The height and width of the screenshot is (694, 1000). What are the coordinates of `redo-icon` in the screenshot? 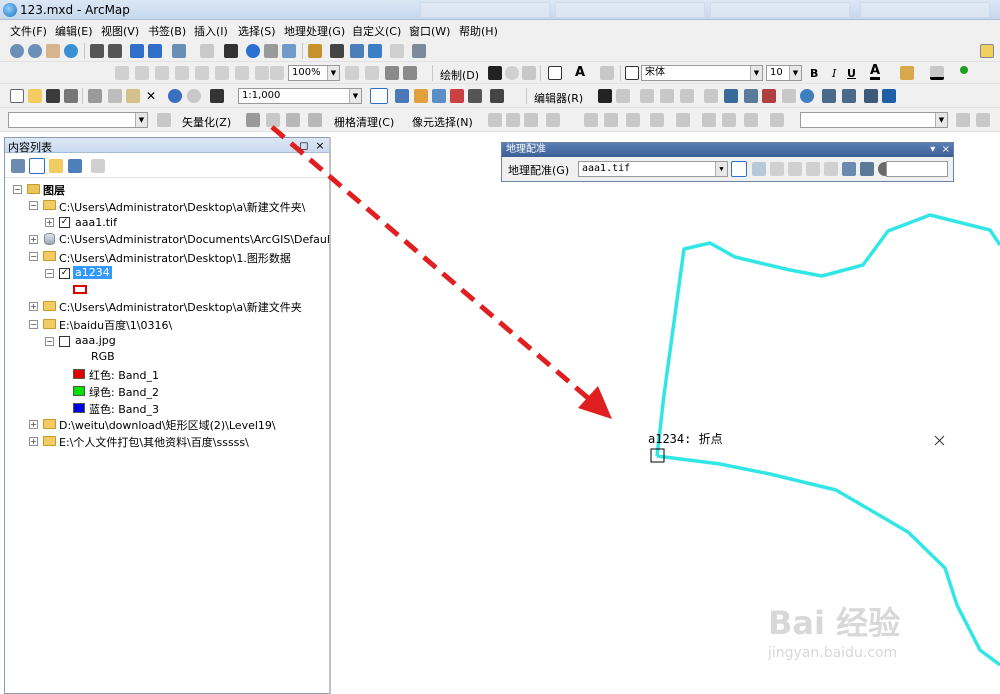 It's located at (194, 96).